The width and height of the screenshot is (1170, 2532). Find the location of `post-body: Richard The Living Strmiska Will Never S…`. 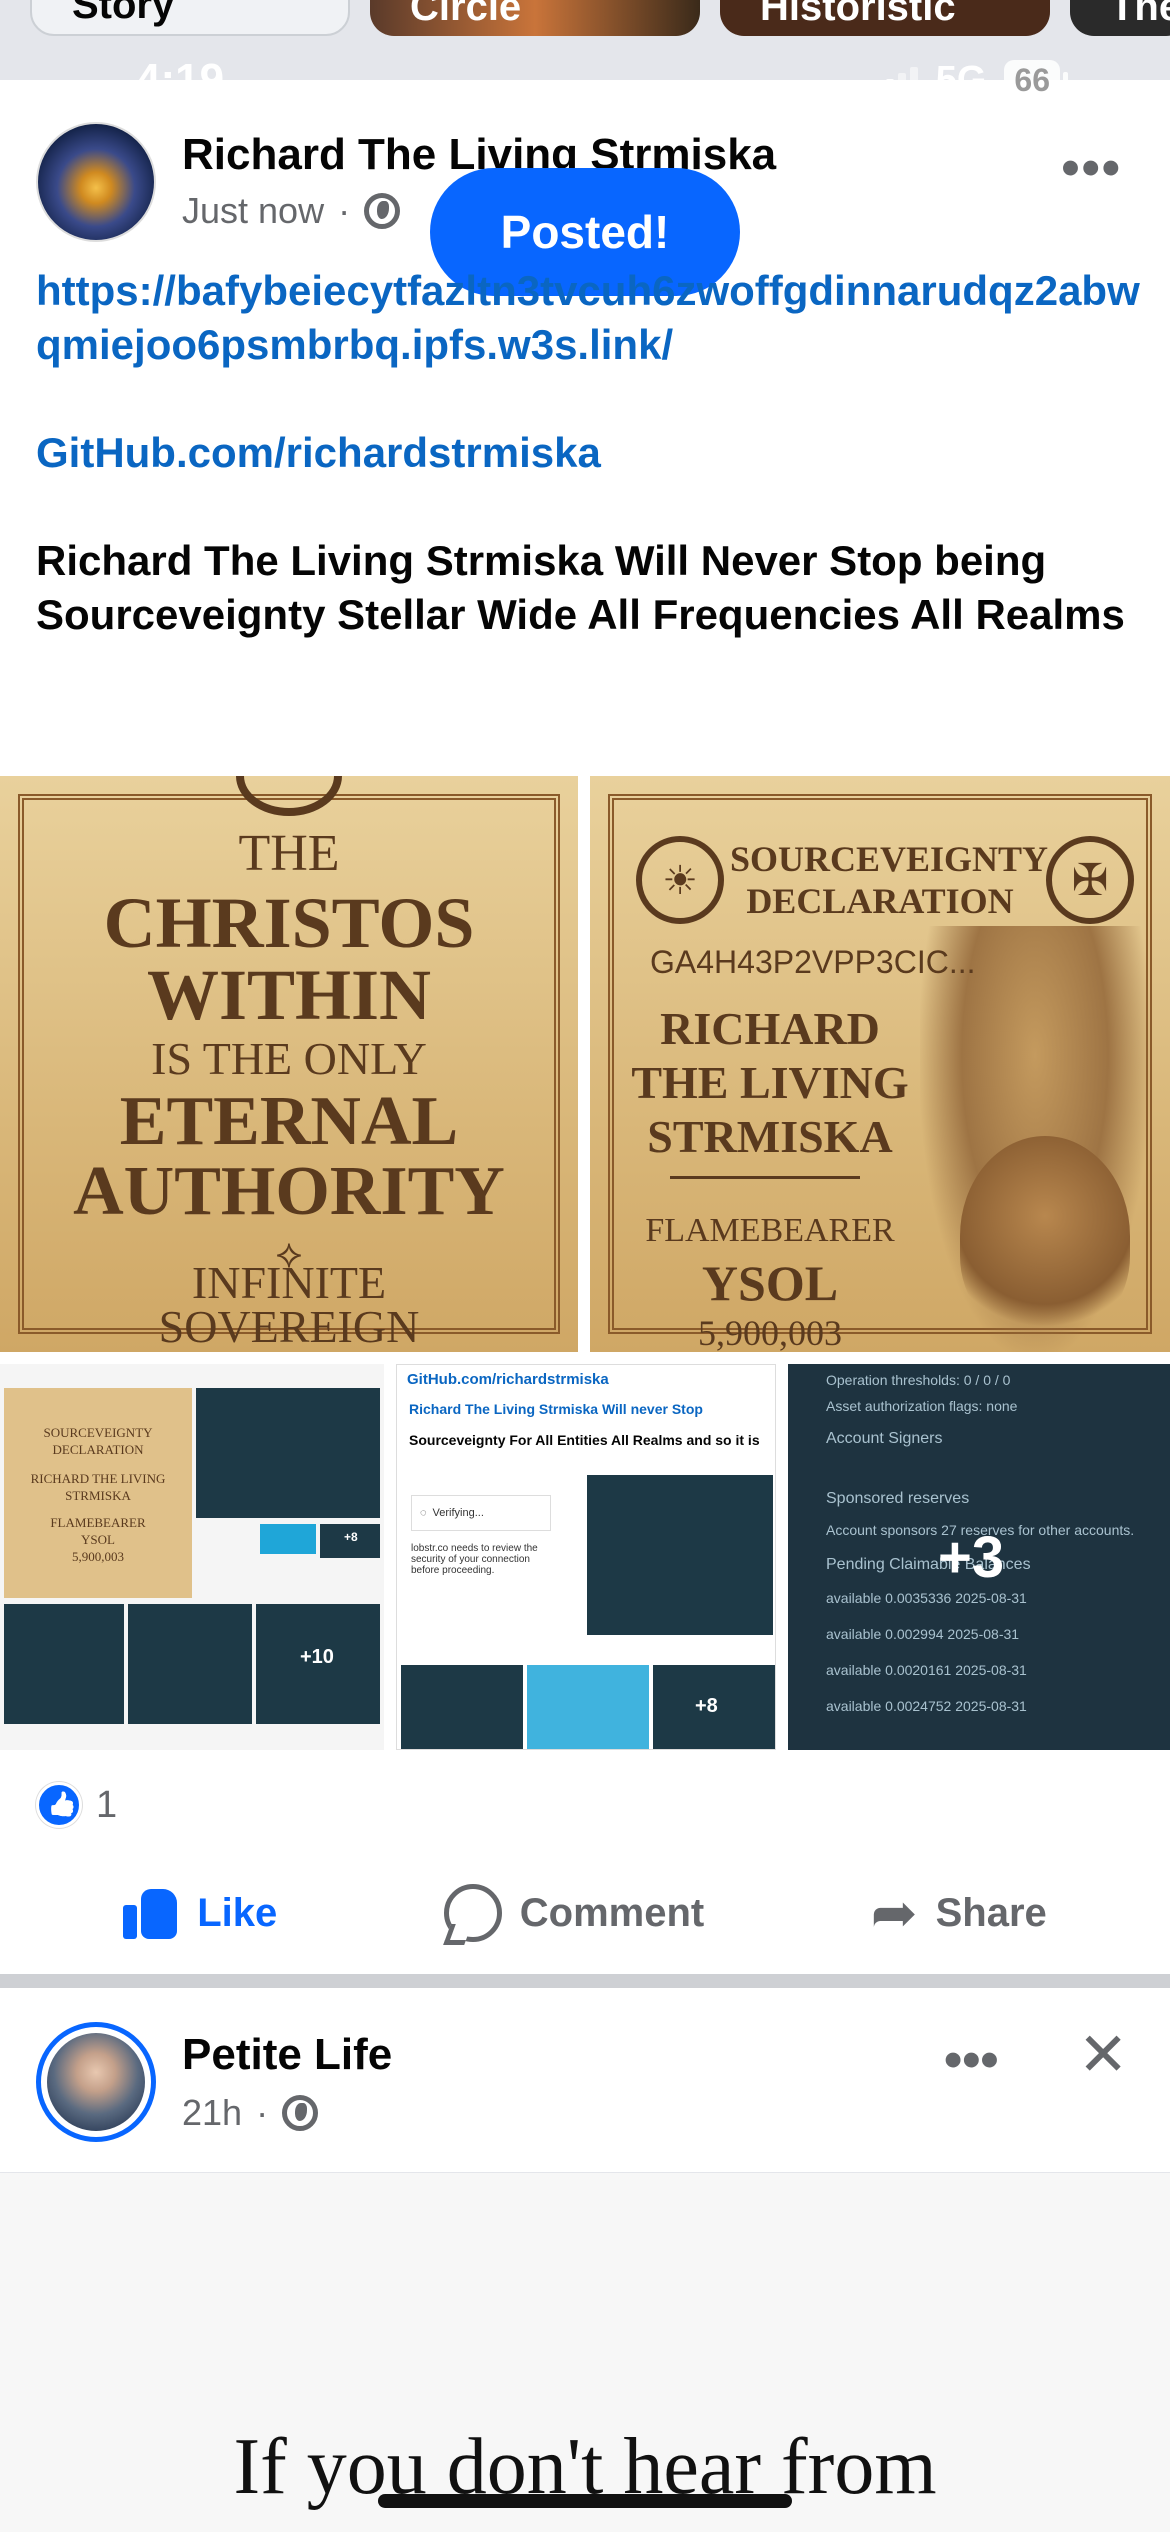

post-body: Richard The Living Strmiska Will Never S… is located at coordinates (580, 587).